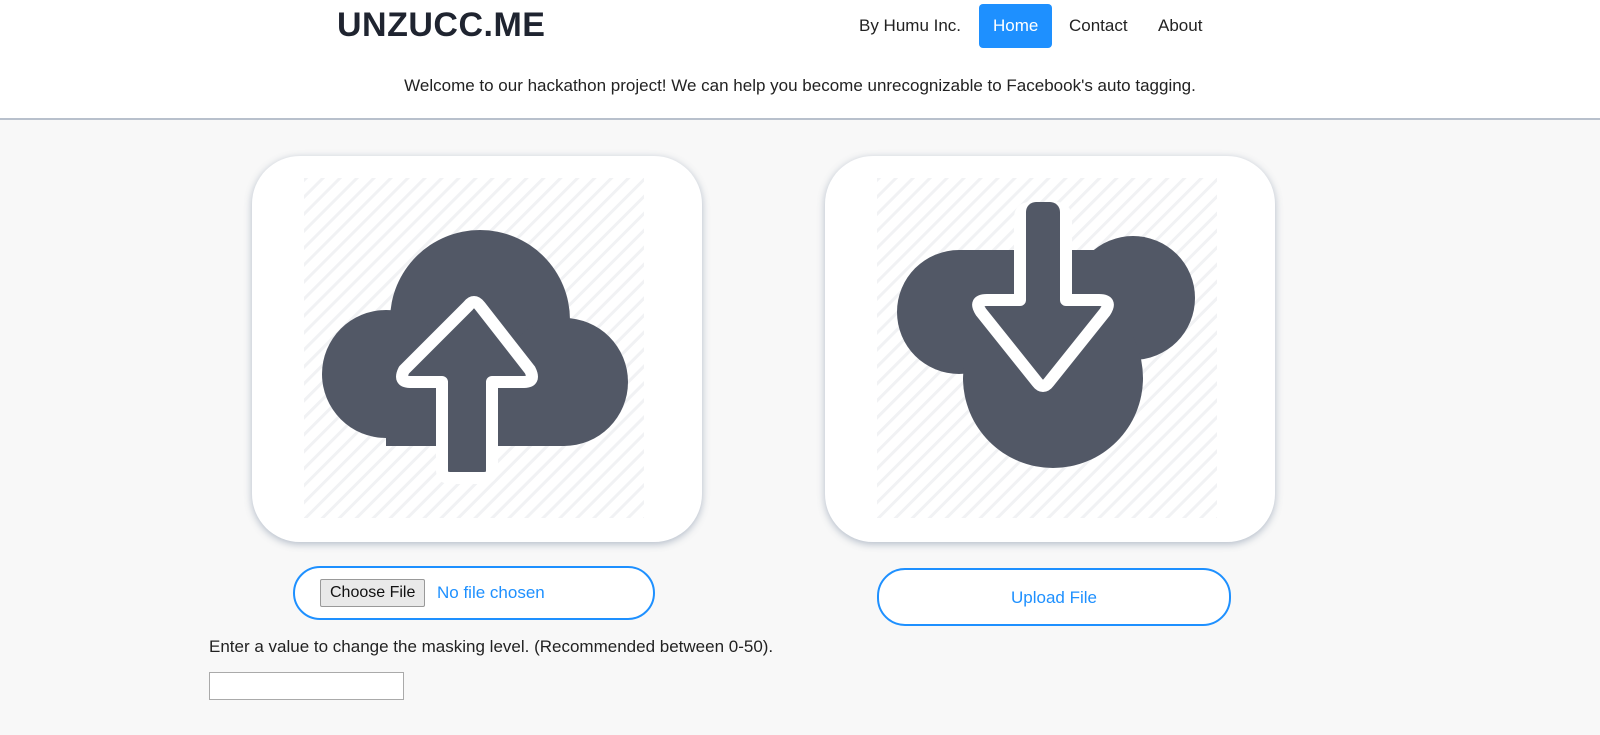 The width and height of the screenshot is (1600, 735). I want to click on file-input: Choose File No file chosen, so click(474, 593).